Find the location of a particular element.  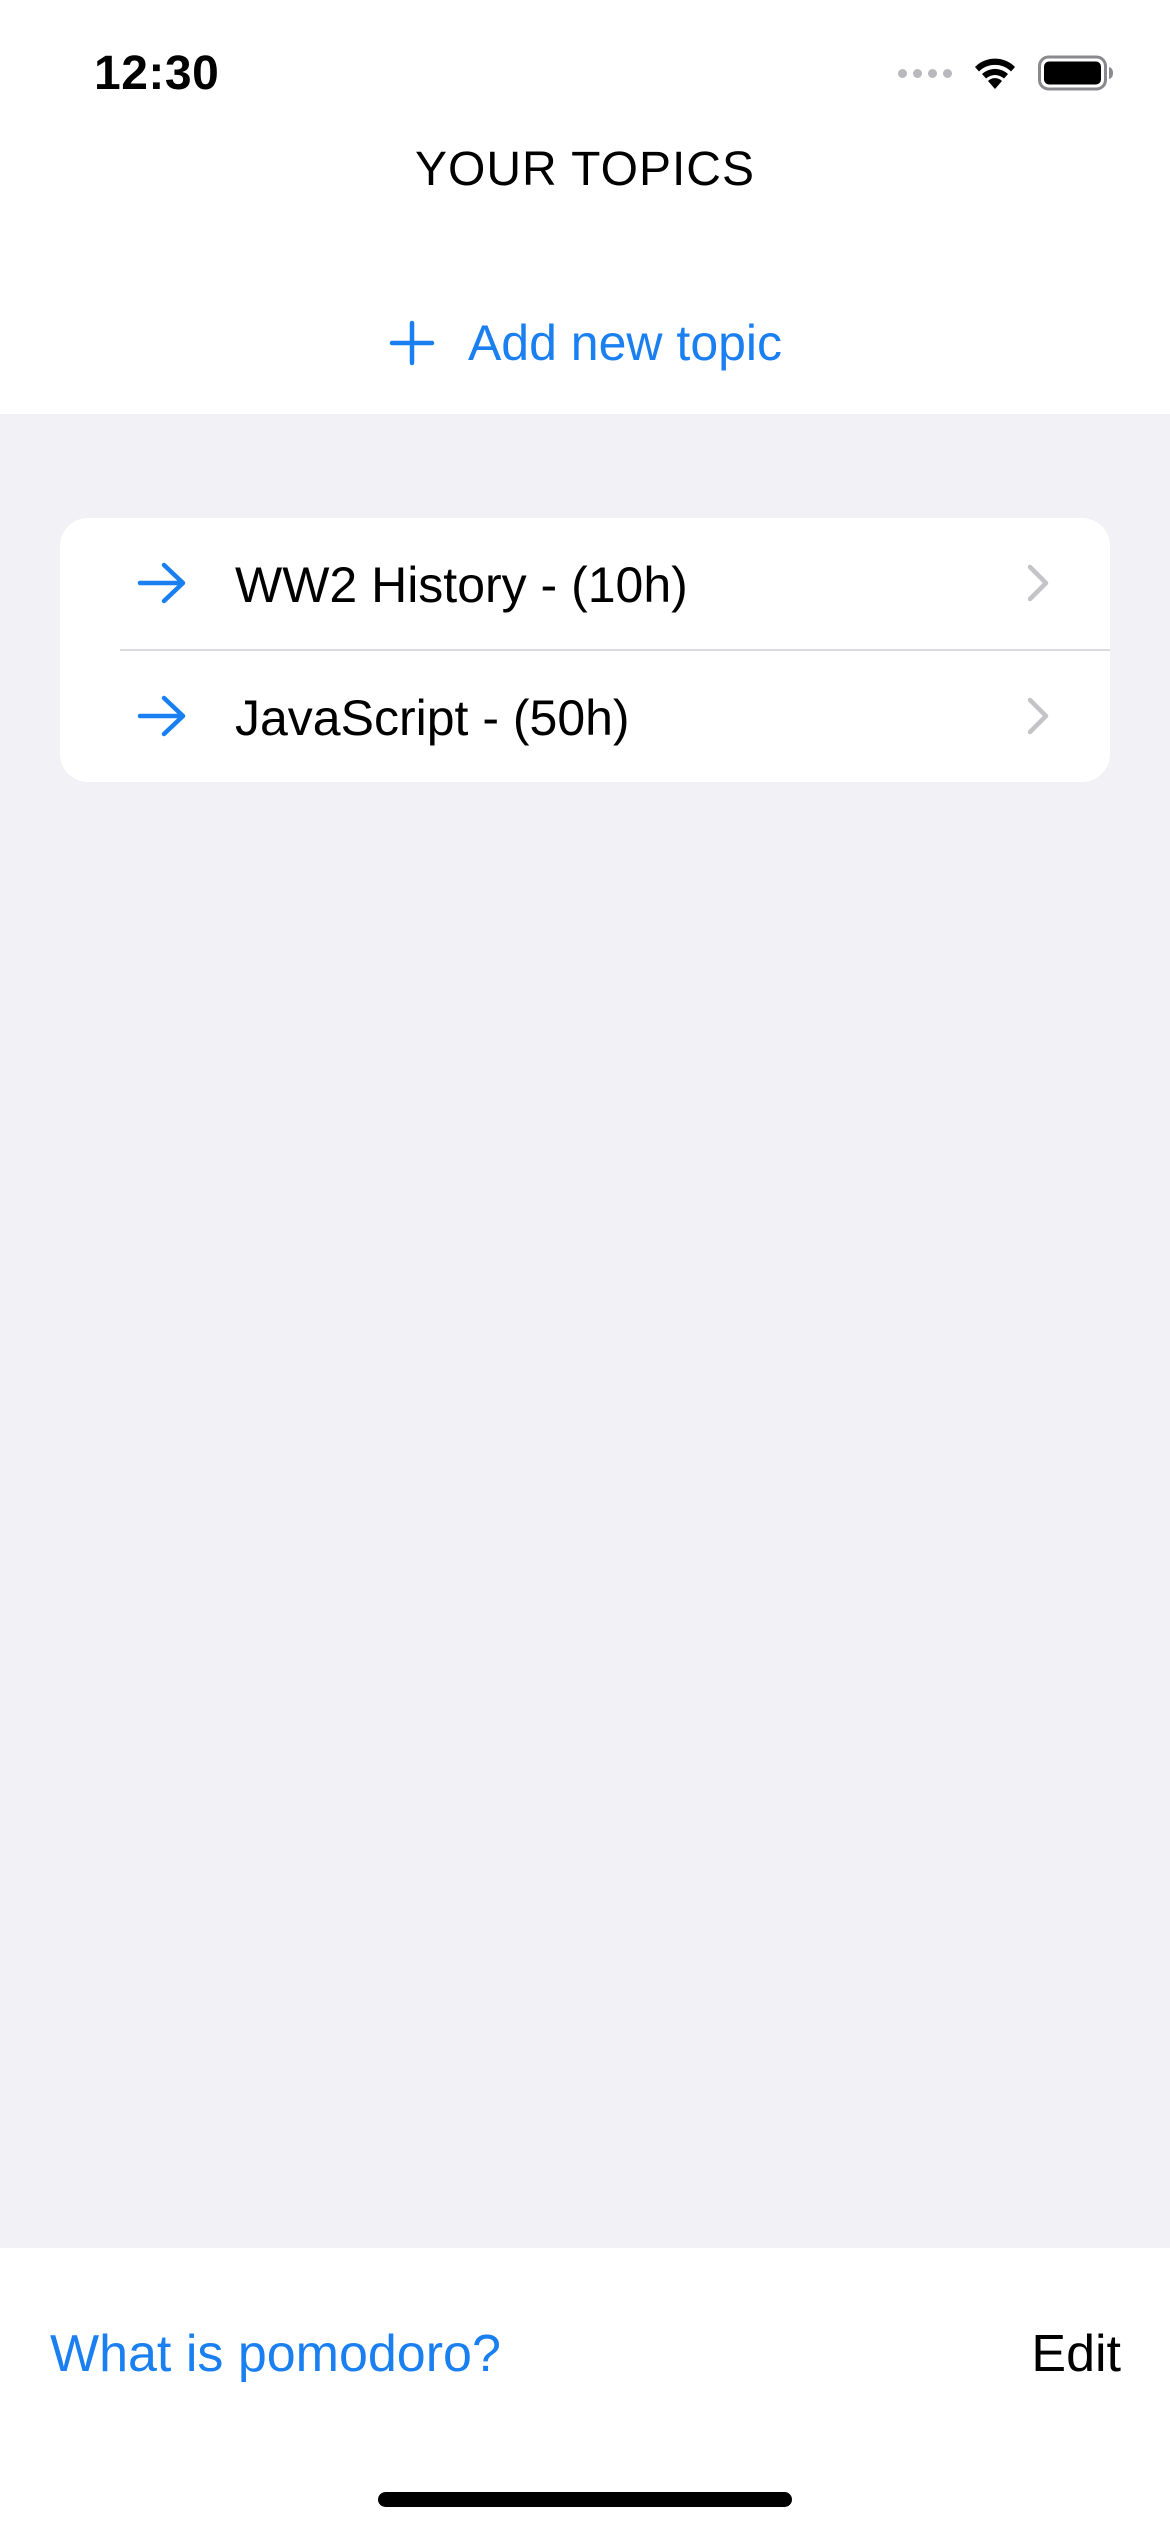

status-bar: 12:30 is located at coordinates (585, 75).